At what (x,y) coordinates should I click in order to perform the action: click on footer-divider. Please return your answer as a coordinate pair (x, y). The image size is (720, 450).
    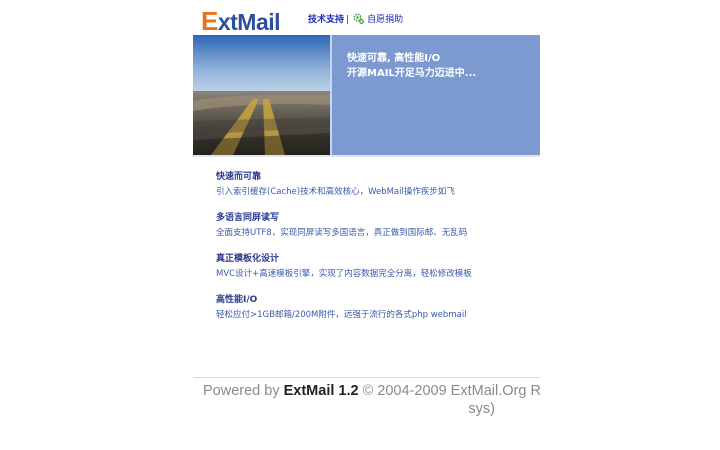
    Looking at the image, I should click on (366, 377).